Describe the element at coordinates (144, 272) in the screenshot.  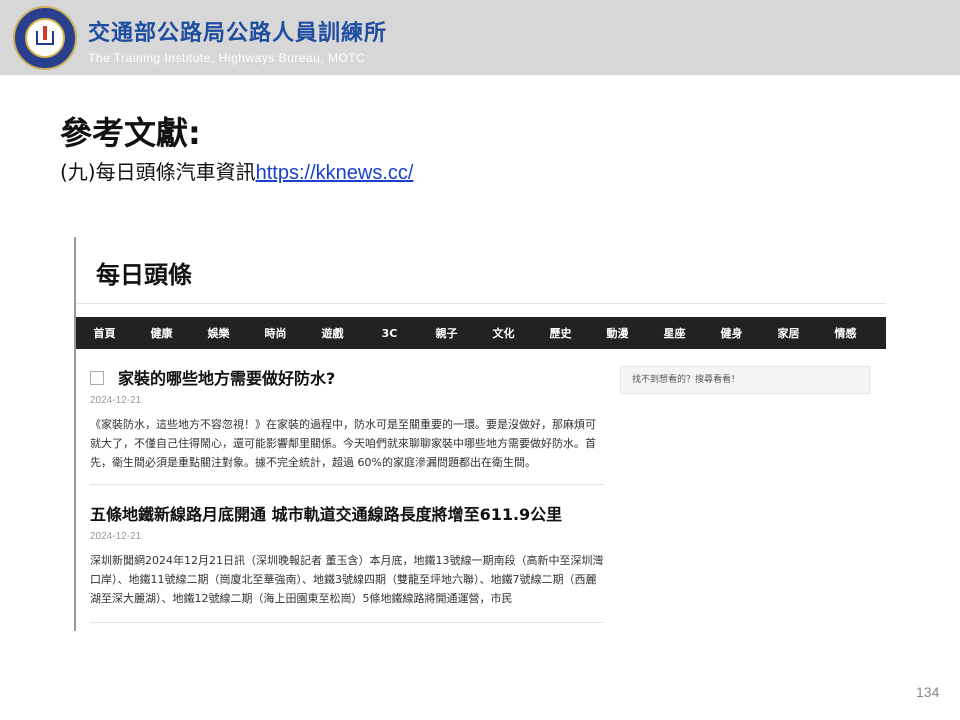
I see `site-name: 每日頭條` at that location.